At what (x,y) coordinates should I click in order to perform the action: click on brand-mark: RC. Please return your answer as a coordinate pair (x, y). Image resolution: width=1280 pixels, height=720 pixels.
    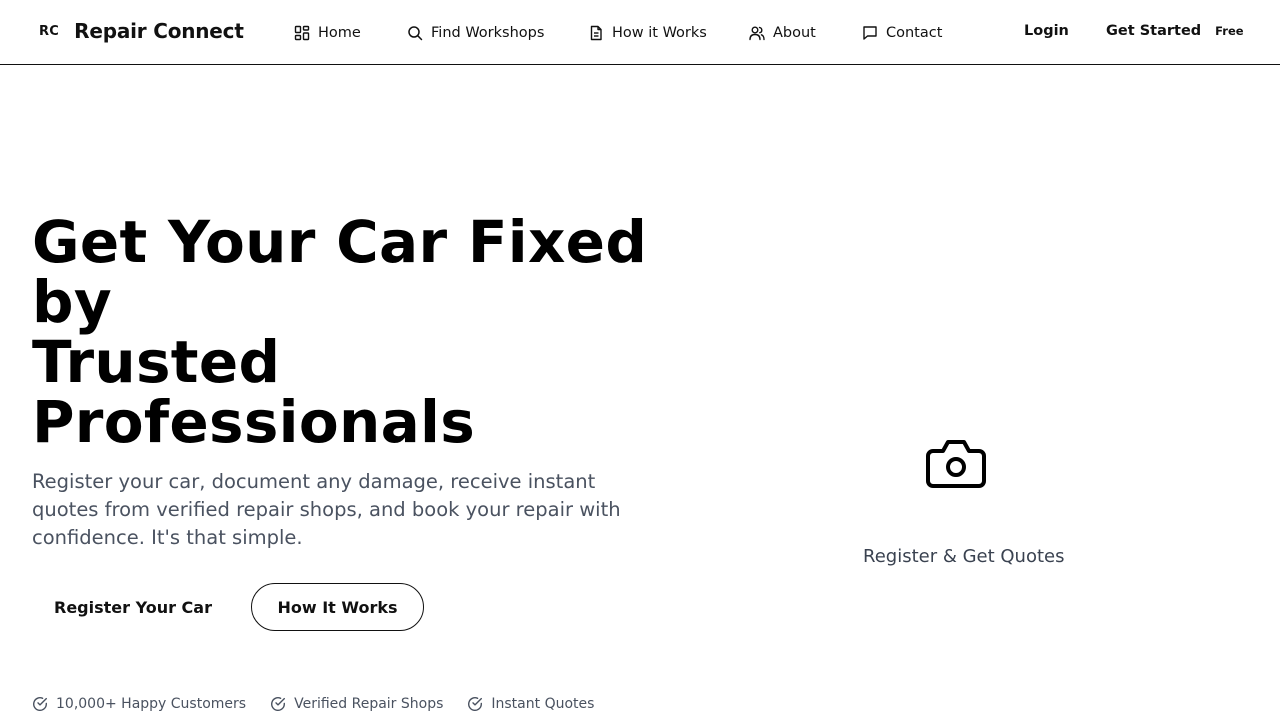
    Looking at the image, I should click on (49, 31).